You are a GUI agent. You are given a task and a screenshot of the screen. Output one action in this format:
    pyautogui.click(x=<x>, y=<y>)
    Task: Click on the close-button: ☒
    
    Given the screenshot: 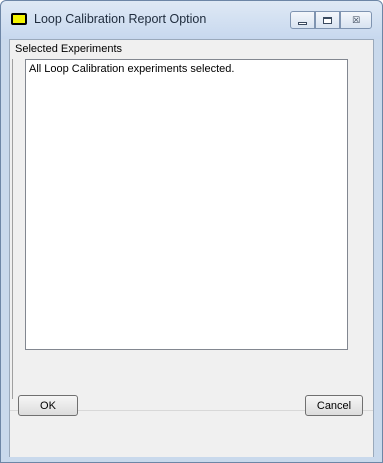 What is the action you would take?
    pyautogui.click(x=356, y=20)
    